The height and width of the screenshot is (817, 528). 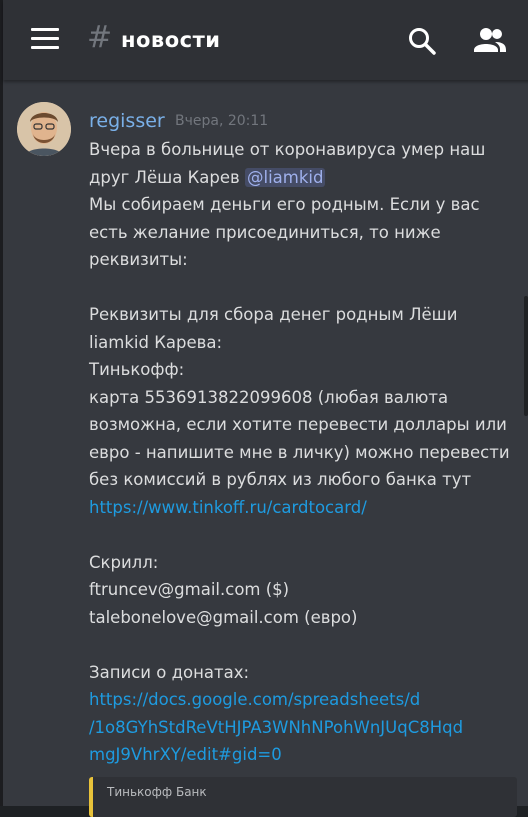 I want to click on search-icon, so click(x=422, y=41).